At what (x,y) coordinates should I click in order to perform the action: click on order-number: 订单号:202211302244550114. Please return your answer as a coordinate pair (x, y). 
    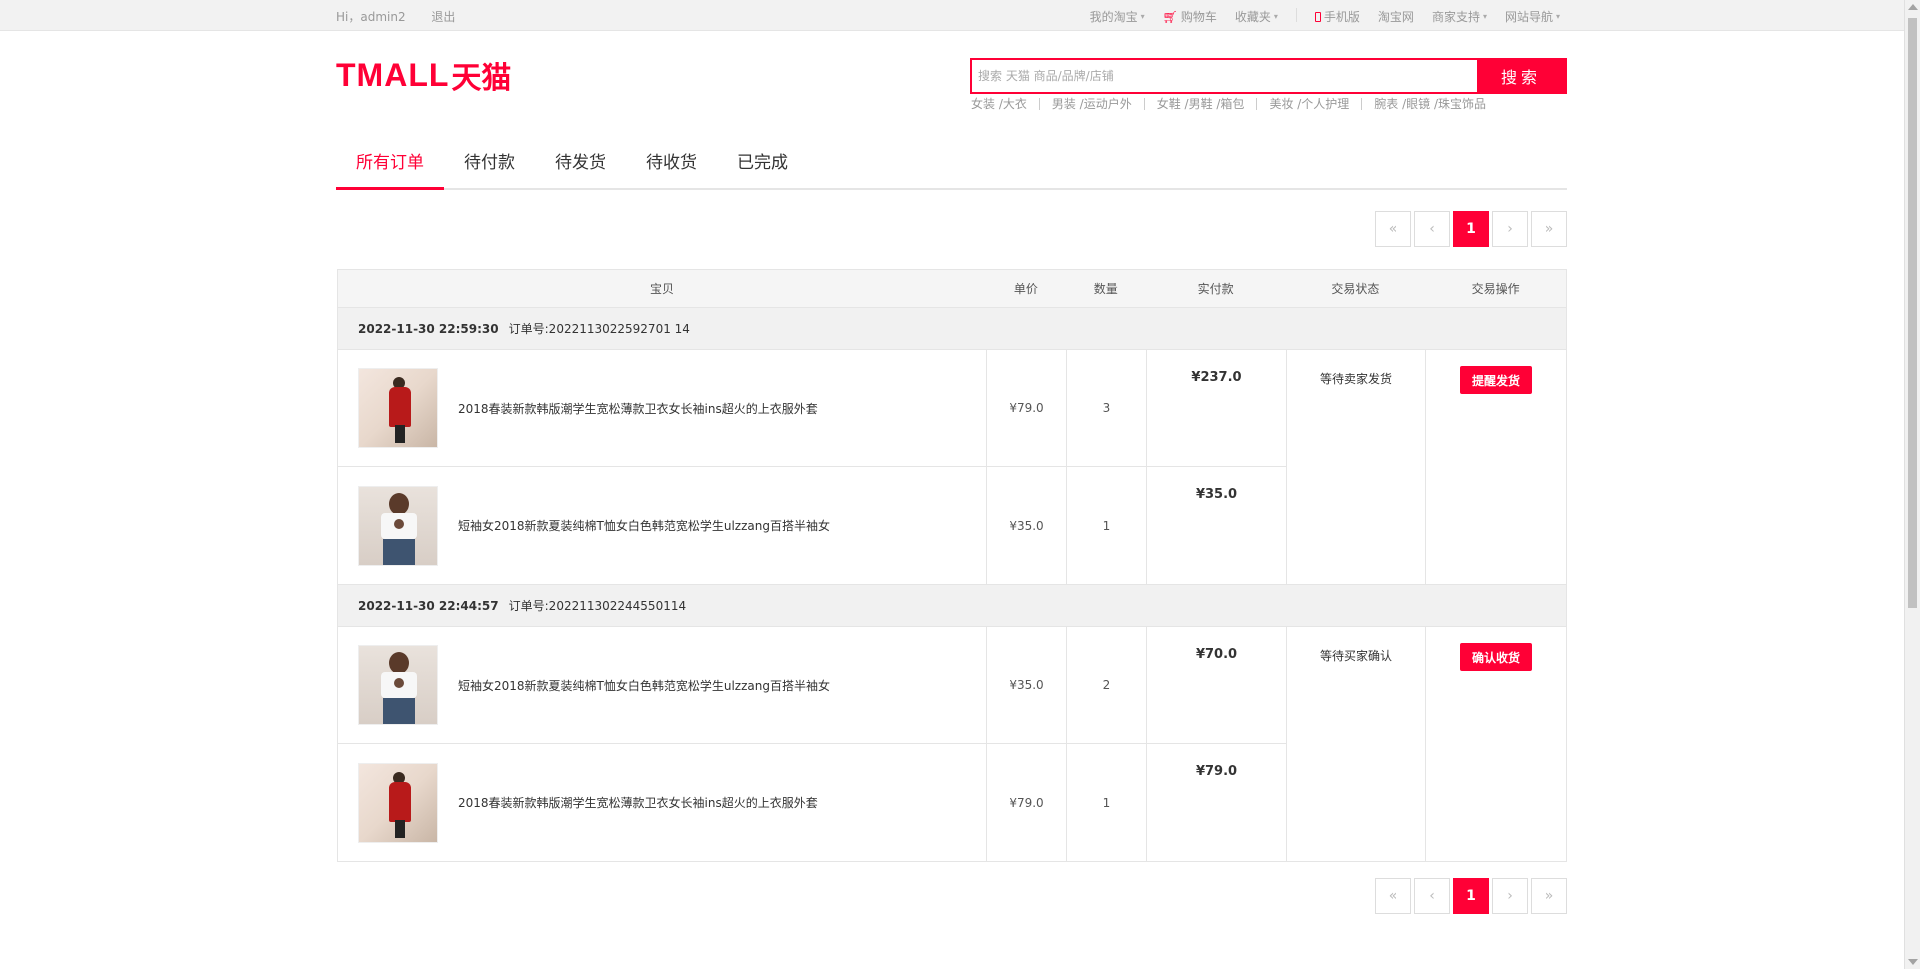
    Looking at the image, I should click on (597, 606).